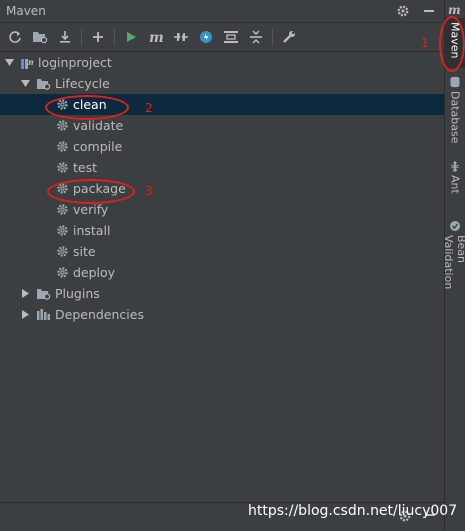 This screenshot has width=465, height=531. What do you see at coordinates (65, 37) in the screenshot?
I see `download-icon` at bounding box center [65, 37].